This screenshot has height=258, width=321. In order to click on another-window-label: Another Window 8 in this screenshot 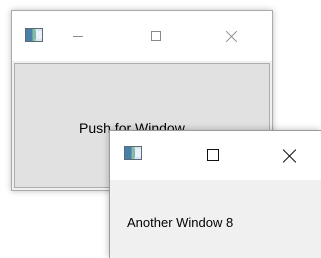, I will do `click(180, 222)`.